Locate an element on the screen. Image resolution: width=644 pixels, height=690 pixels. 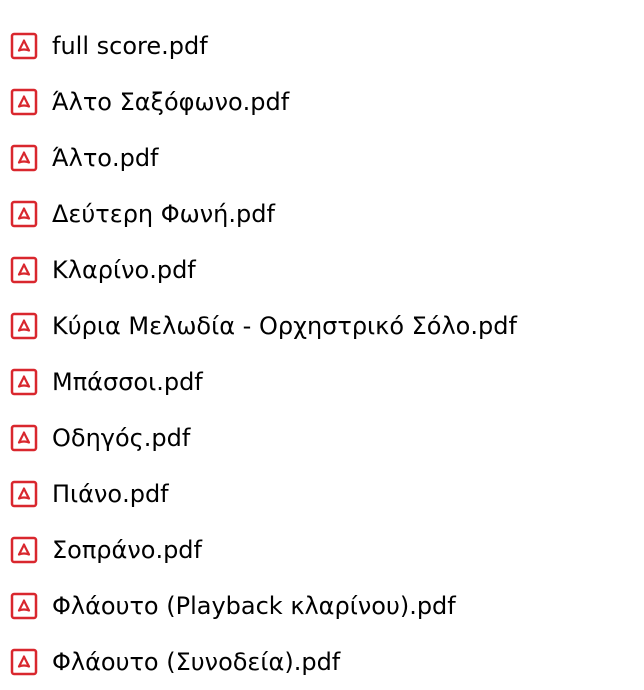
file-name: Άλτο.pdf is located at coordinates (105, 158).